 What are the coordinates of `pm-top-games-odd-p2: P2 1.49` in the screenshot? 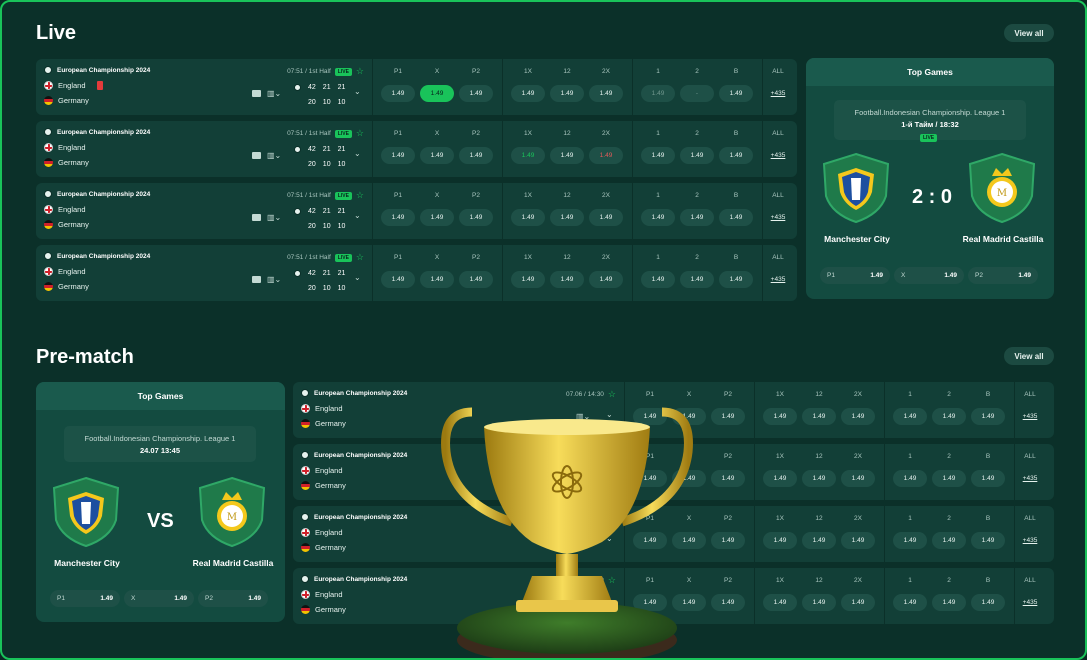 It's located at (233, 598).